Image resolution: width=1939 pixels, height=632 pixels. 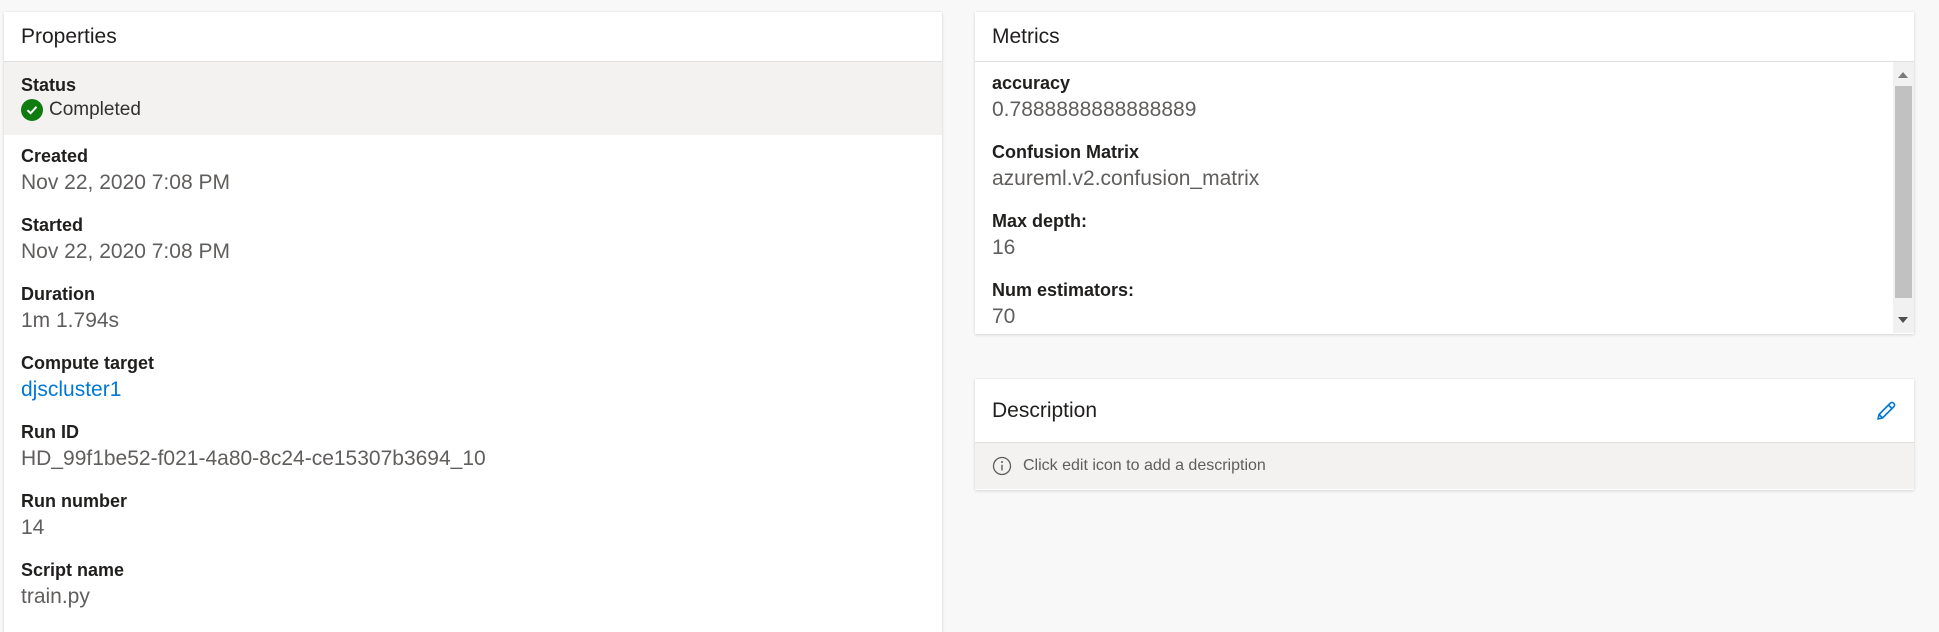 What do you see at coordinates (49, 85) in the screenshot?
I see `status-label: Status` at bounding box center [49, 85].